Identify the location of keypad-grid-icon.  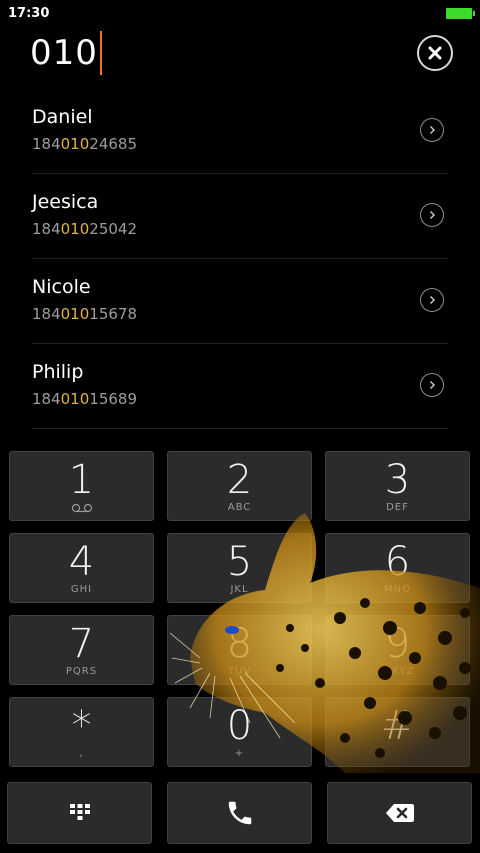
(79, 812).